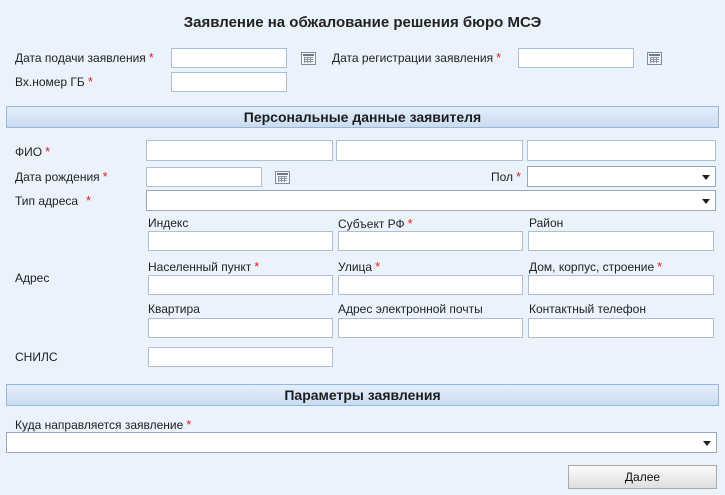 The width and height of the screenshot is (725, 495). What do you see at coordinates (430, 241) in the screenshot?
I see `region-input` at bounding box center [430, 241].